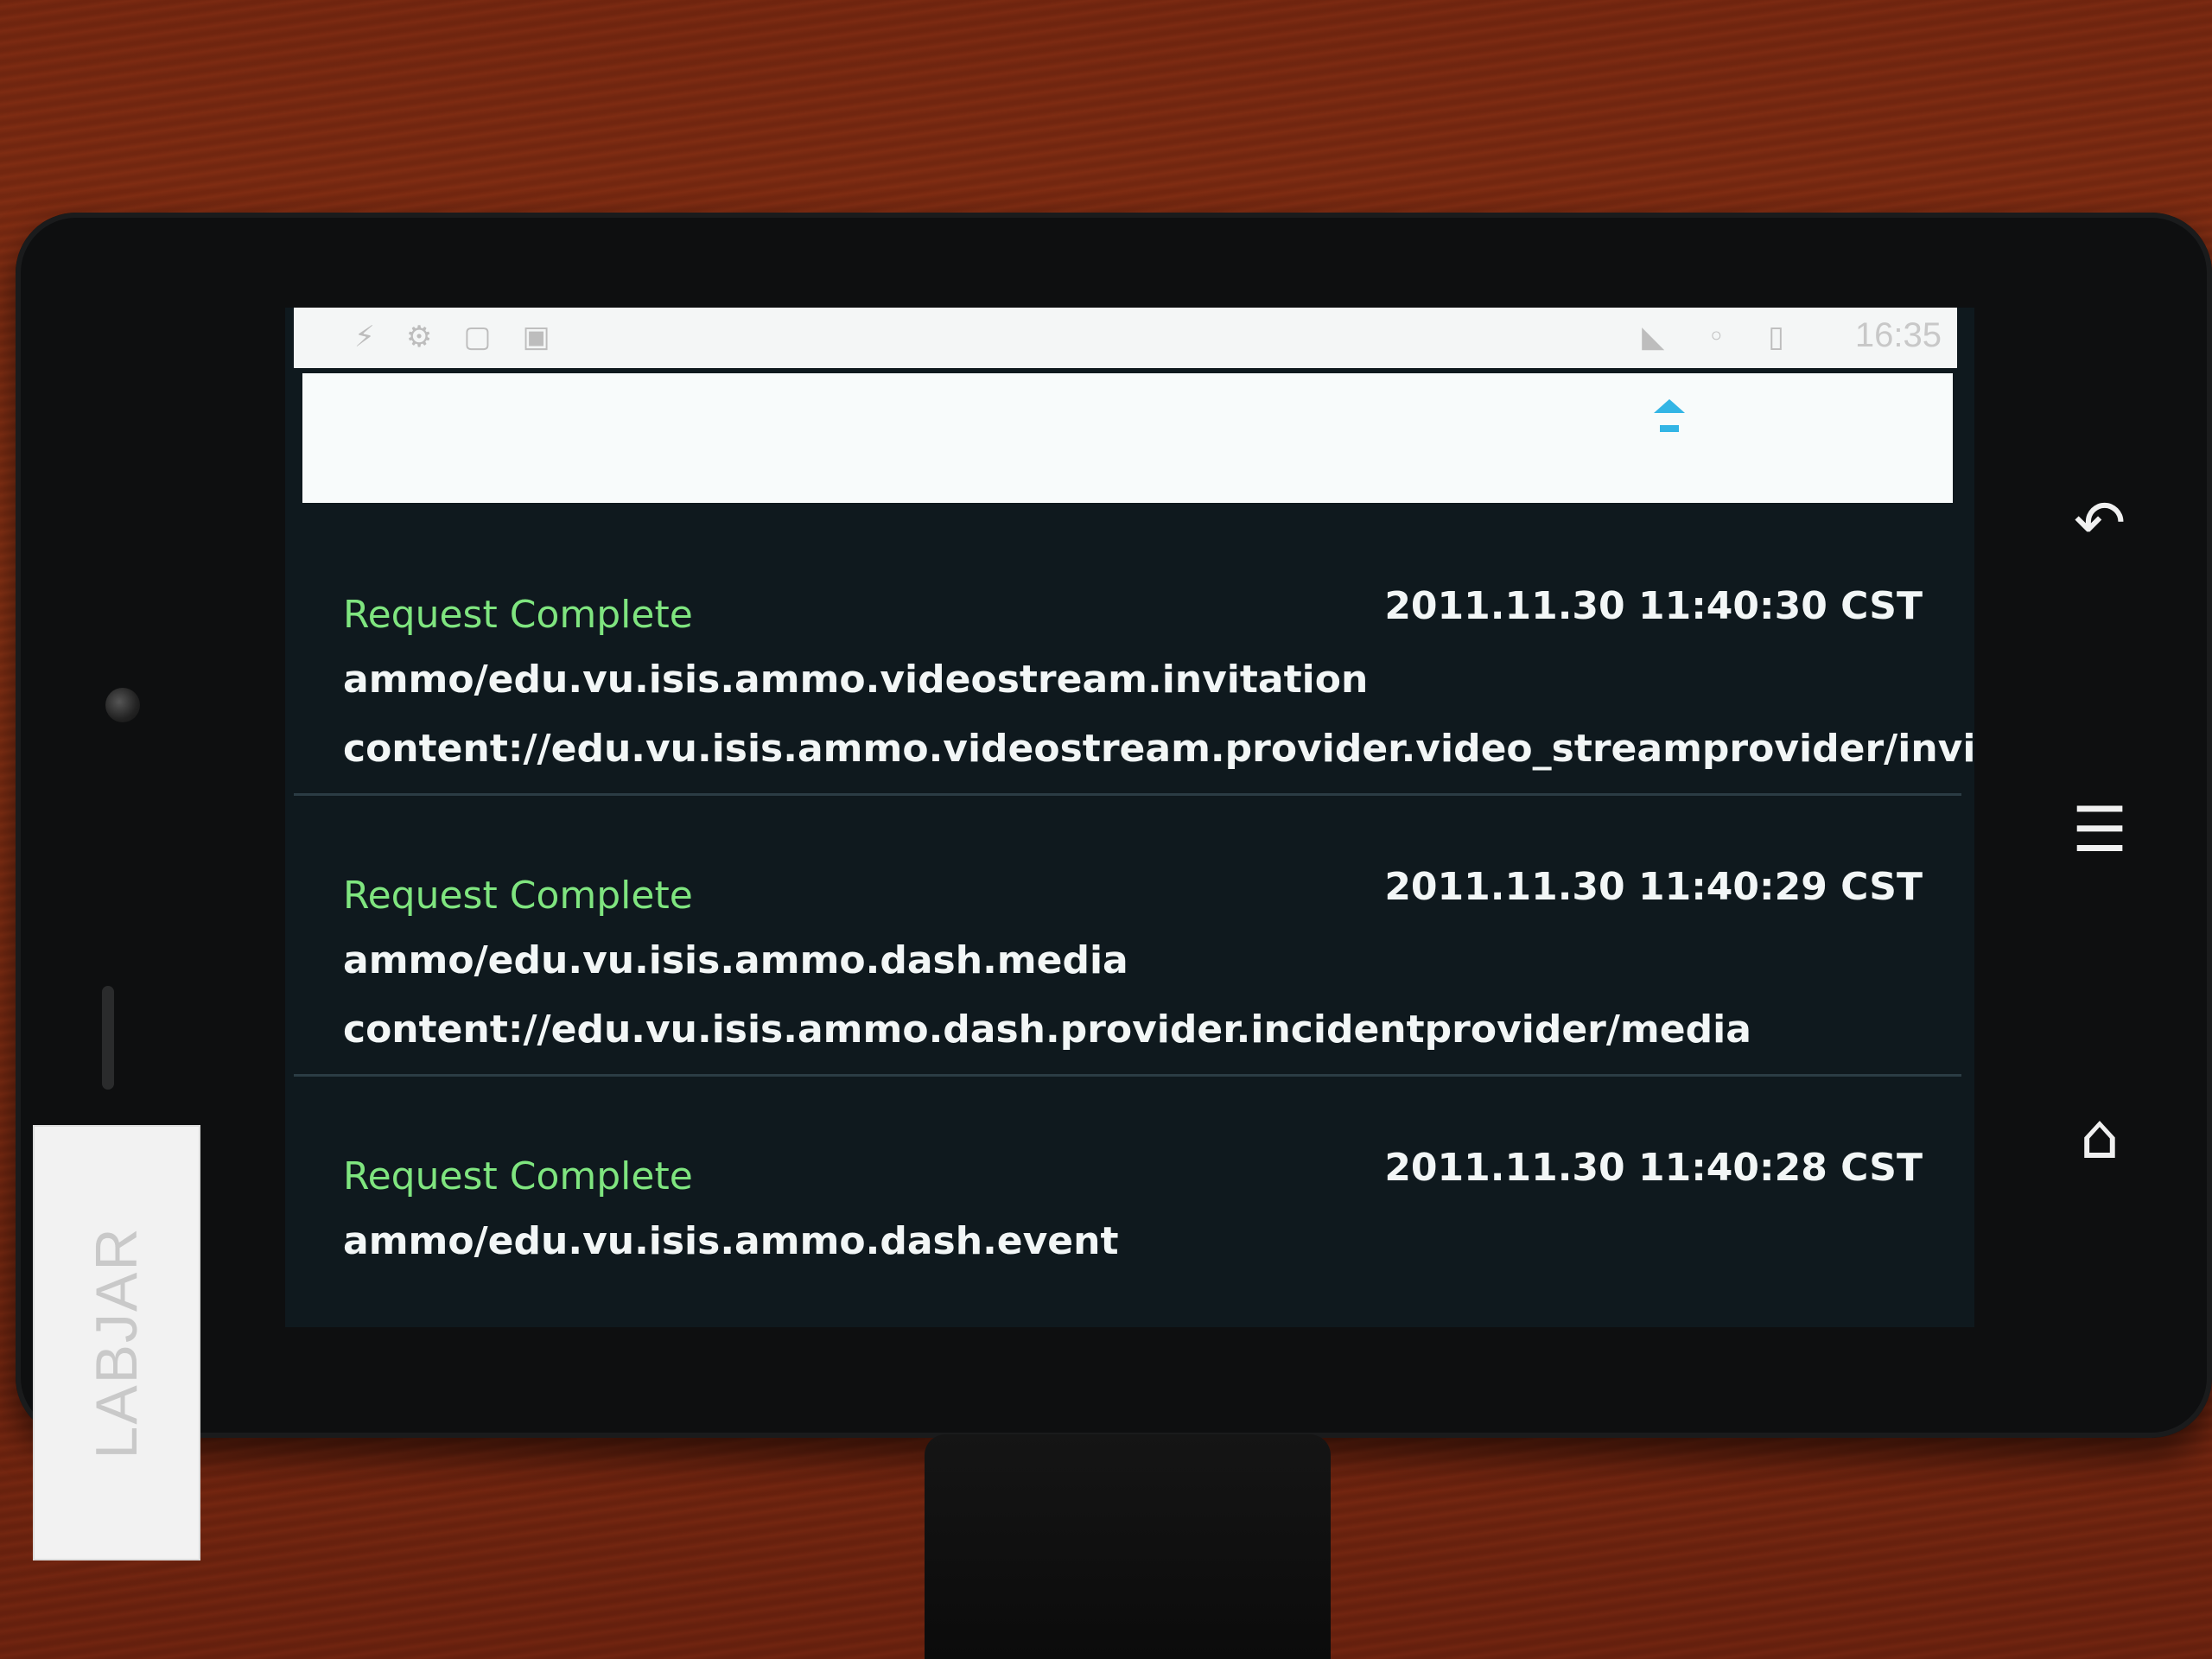  I want to click on status-icons-right: ◣ ◦ ▯, so click(1713, 337).